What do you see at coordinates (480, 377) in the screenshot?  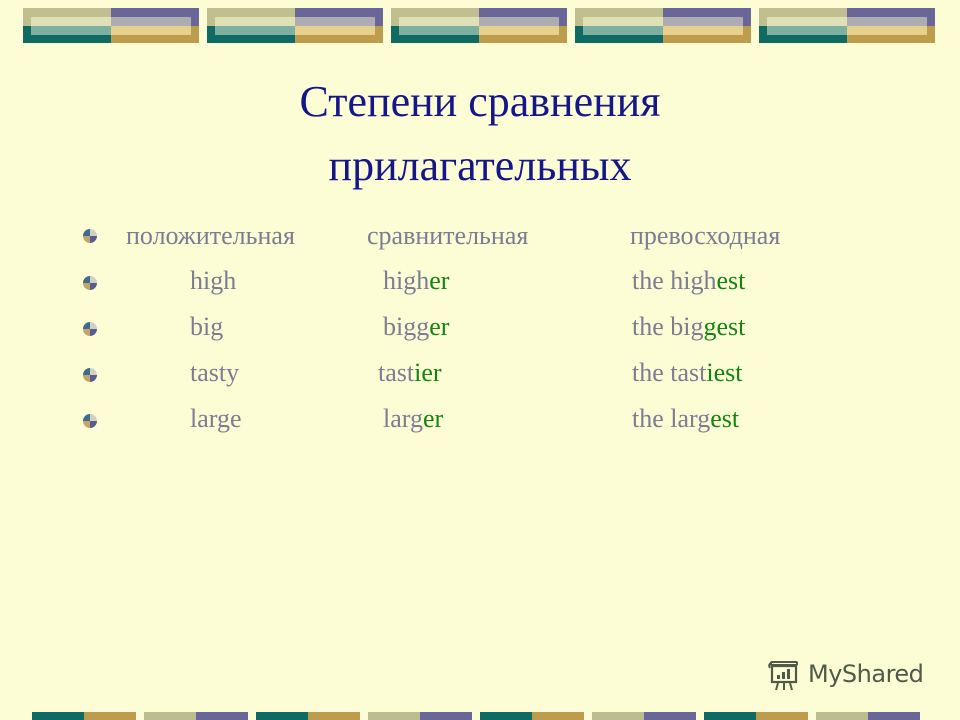 I see `table-row: tasty tastier the tastiest` at bounding box center [480, 377].